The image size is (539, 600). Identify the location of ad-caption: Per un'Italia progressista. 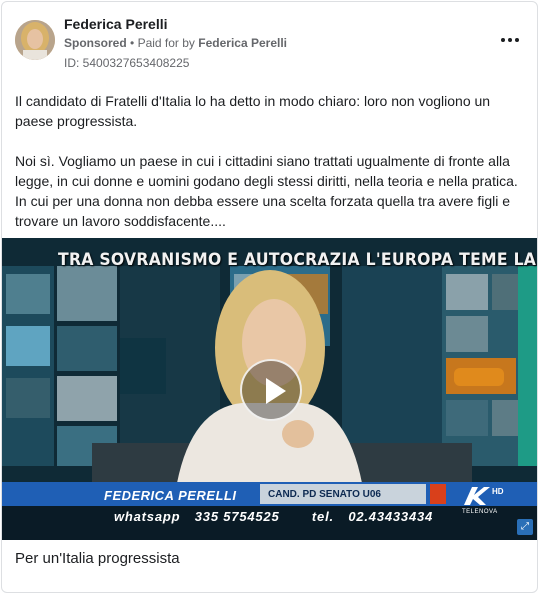
(97, 558).